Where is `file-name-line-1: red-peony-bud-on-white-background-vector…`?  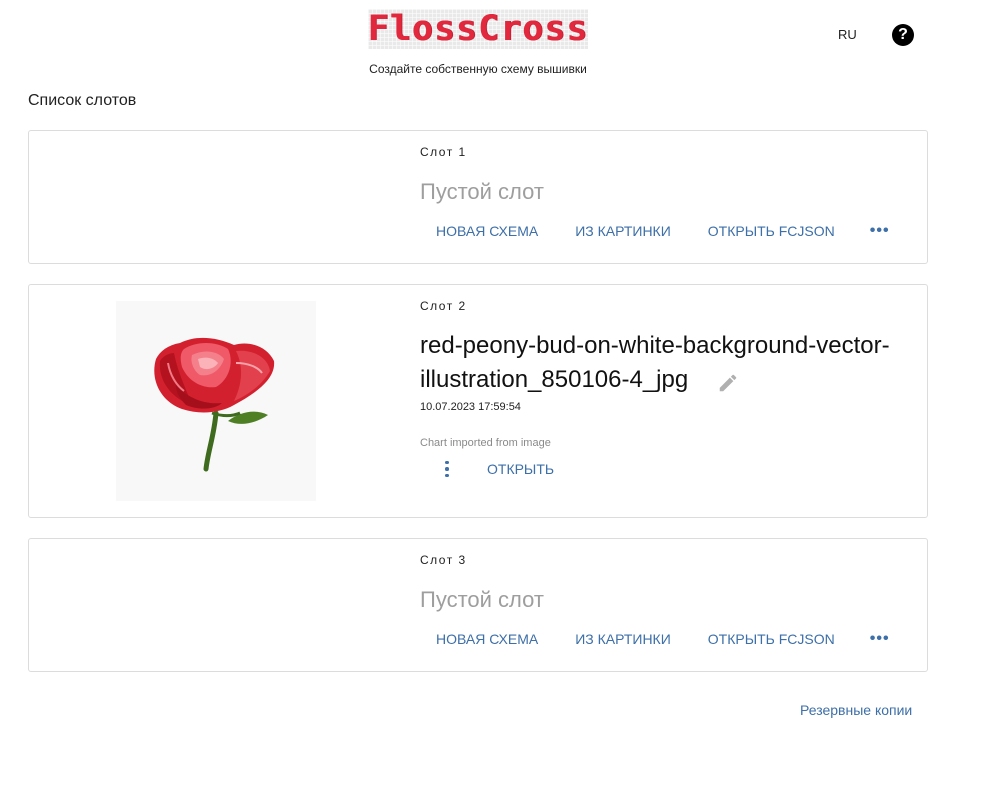 file-name-line-1: red-peony-bud-on-white-background-vector… is located at coordinates (655, 345).